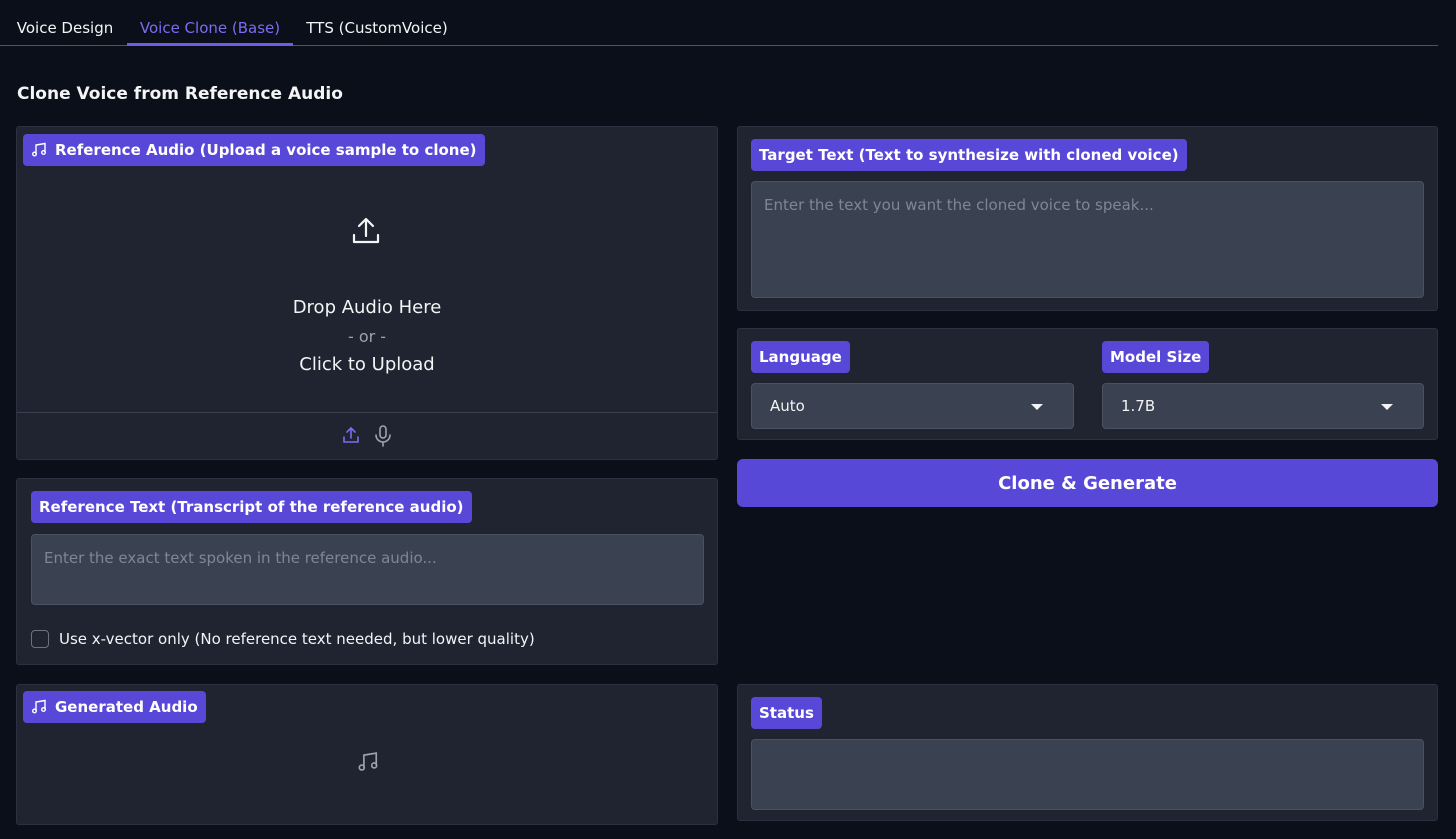 The width and height of the screenshot is (1456, 839). Describe the element at coordinates (367, 435) in the screenshot. I see `audio-source-toolbar` at that location.